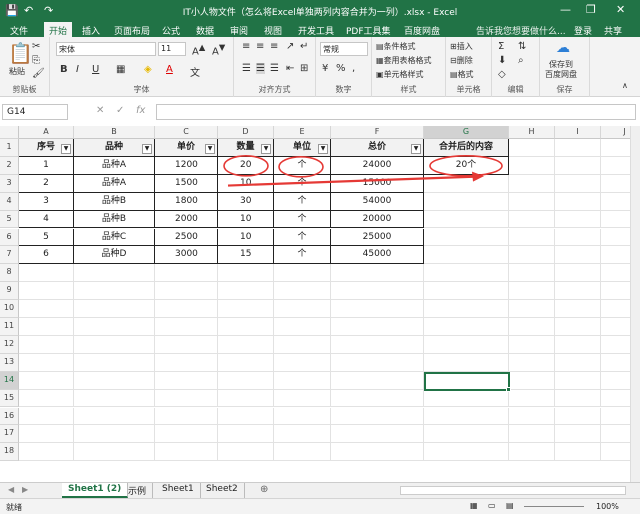  Describe the element at coordinates (615, 184) in the screenshot. I see `cell-J3` at that location.